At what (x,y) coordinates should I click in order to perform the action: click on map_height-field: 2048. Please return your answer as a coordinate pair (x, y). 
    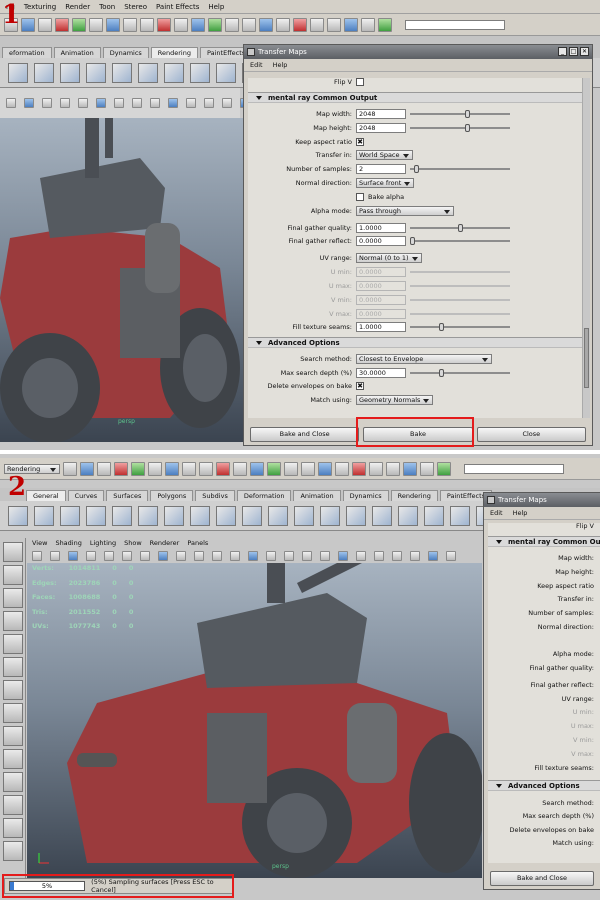
    Looking at the image, I should click on (381, 127).